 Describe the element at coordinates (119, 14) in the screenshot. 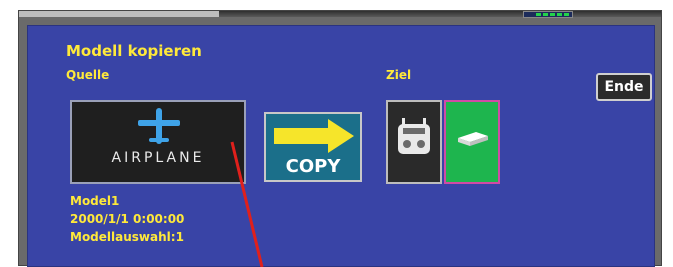

I see `status-bar-tab` at that location.